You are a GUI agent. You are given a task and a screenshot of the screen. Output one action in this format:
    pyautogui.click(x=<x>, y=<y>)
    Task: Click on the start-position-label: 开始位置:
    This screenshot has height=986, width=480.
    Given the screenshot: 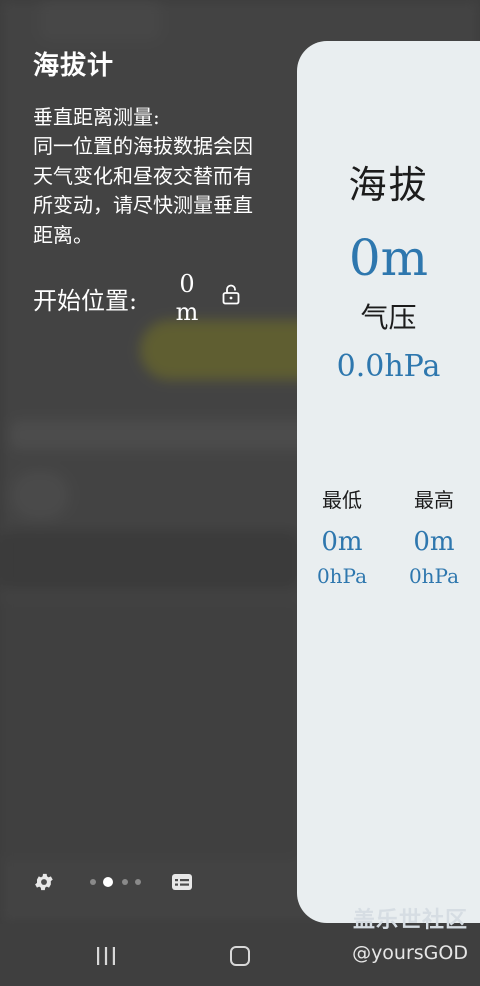 What is the action you would take?
    pyautogui.click(x=85, y=301)
    